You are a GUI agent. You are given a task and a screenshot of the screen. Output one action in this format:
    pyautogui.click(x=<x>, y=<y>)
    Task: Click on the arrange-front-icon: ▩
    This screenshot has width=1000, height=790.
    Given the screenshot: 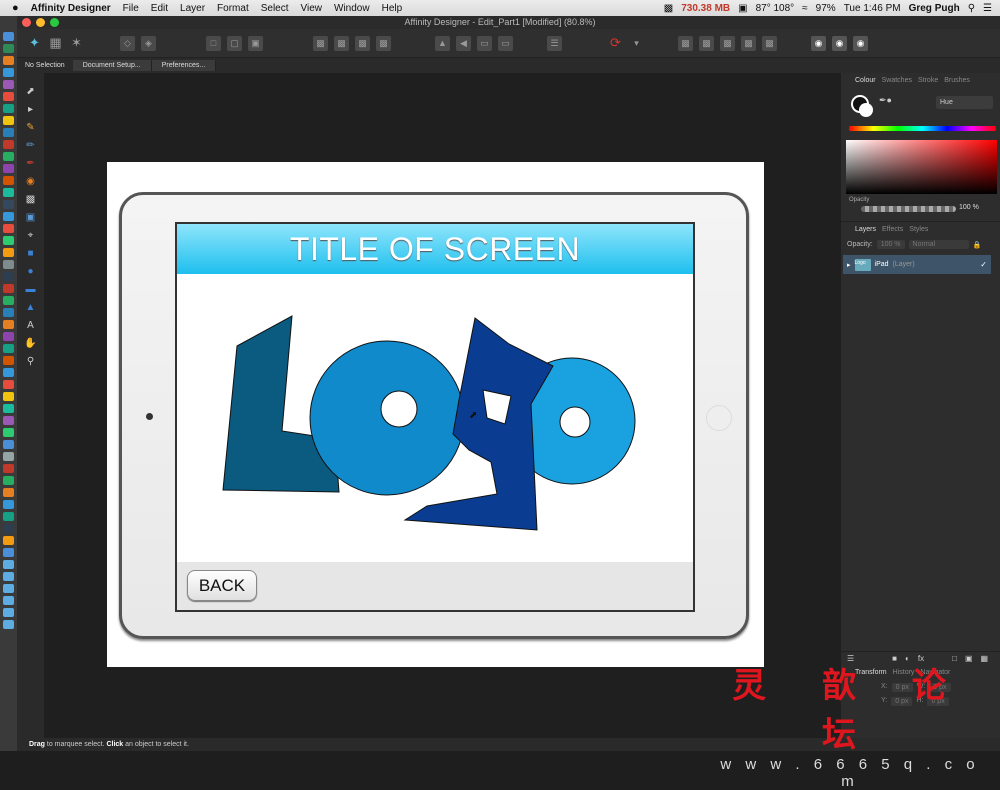 What is the action you would take?
    pyautogui.click(x=383, y=43)
    